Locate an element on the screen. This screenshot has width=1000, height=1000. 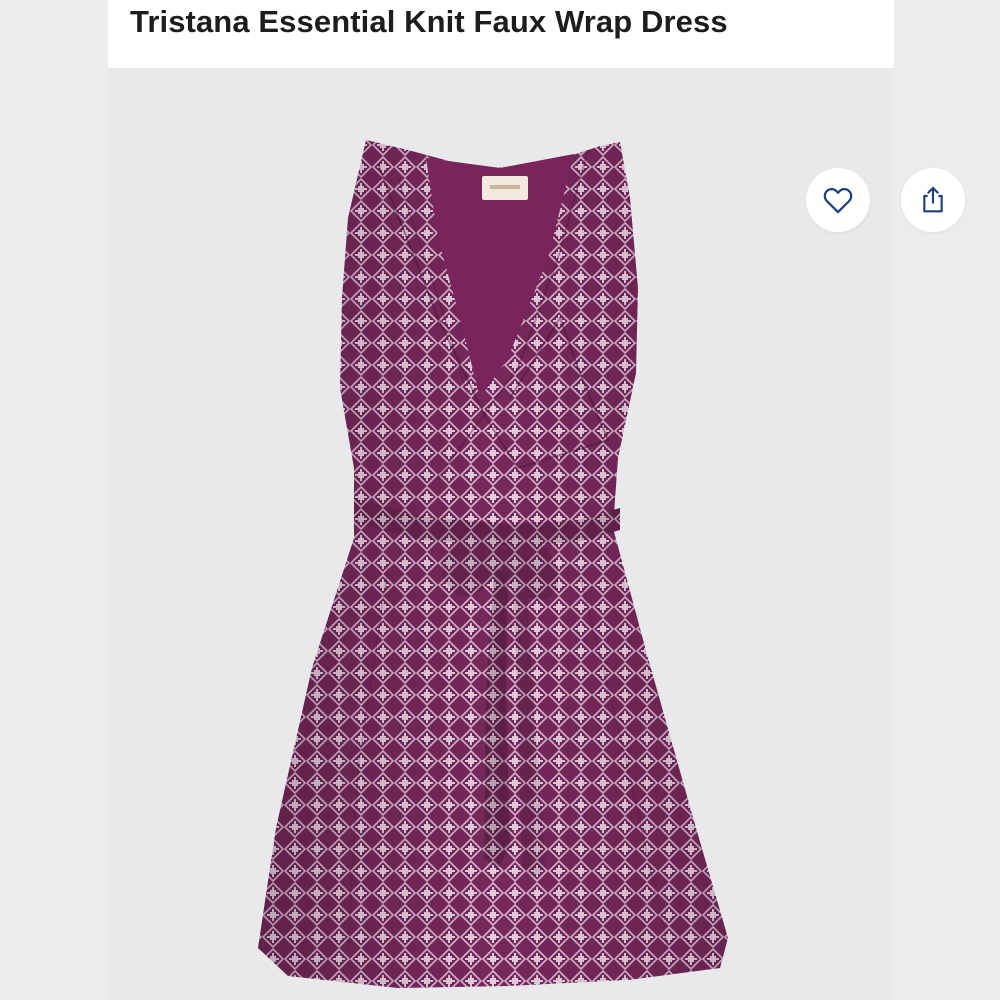
heart-outline-icon is located at coordinates (838, 200).